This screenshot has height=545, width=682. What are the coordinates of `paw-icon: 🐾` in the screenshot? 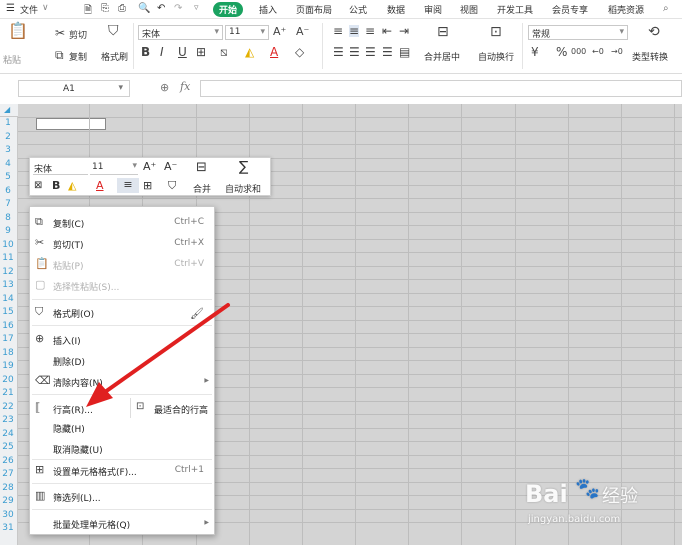 It's located at (587, 488).